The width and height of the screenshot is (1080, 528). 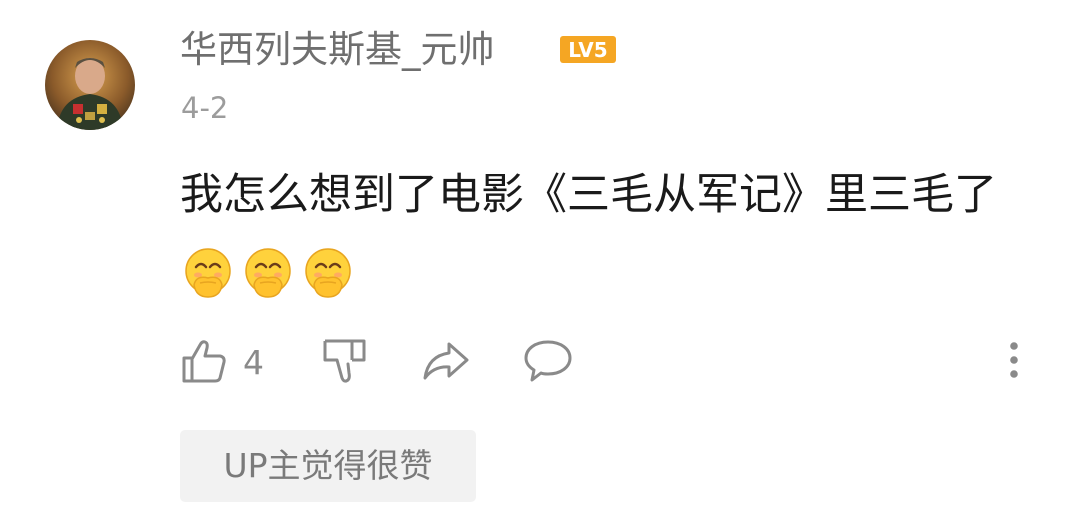 I want to click on dislike-button, so click(x=345, y=361).